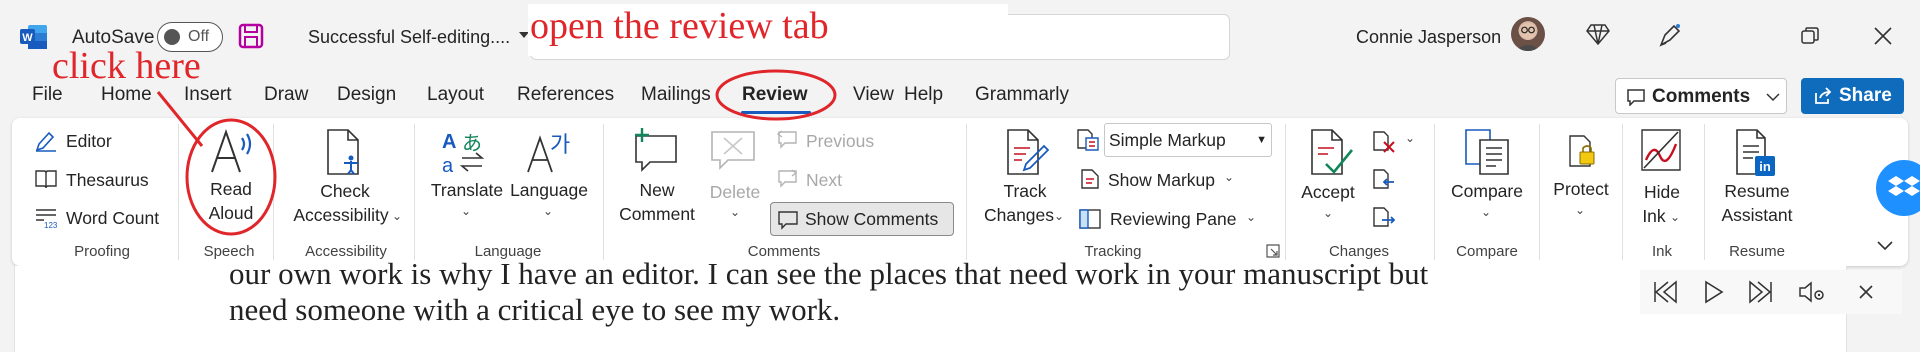 Image resolution: width=1920 pixels, height=352 pixels. What do you see at coordinates (231, 177) in the screenshot?
I see `annotation-circle-read-aloud` at bounding box center [231, 177].